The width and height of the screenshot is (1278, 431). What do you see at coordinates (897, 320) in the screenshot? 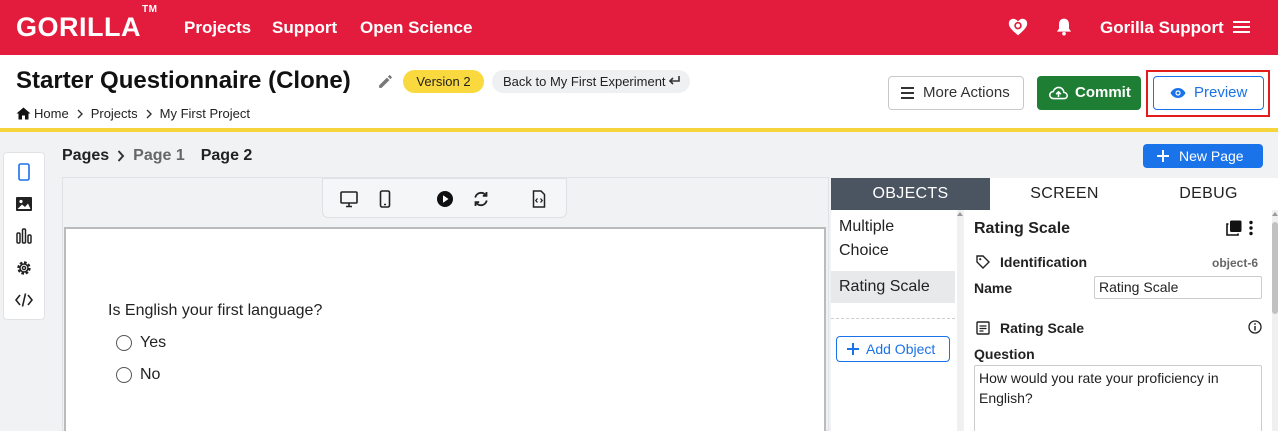
I see `object-list: Multiple Choice Rating Scale Add Object` at bounding box center [897, 320].